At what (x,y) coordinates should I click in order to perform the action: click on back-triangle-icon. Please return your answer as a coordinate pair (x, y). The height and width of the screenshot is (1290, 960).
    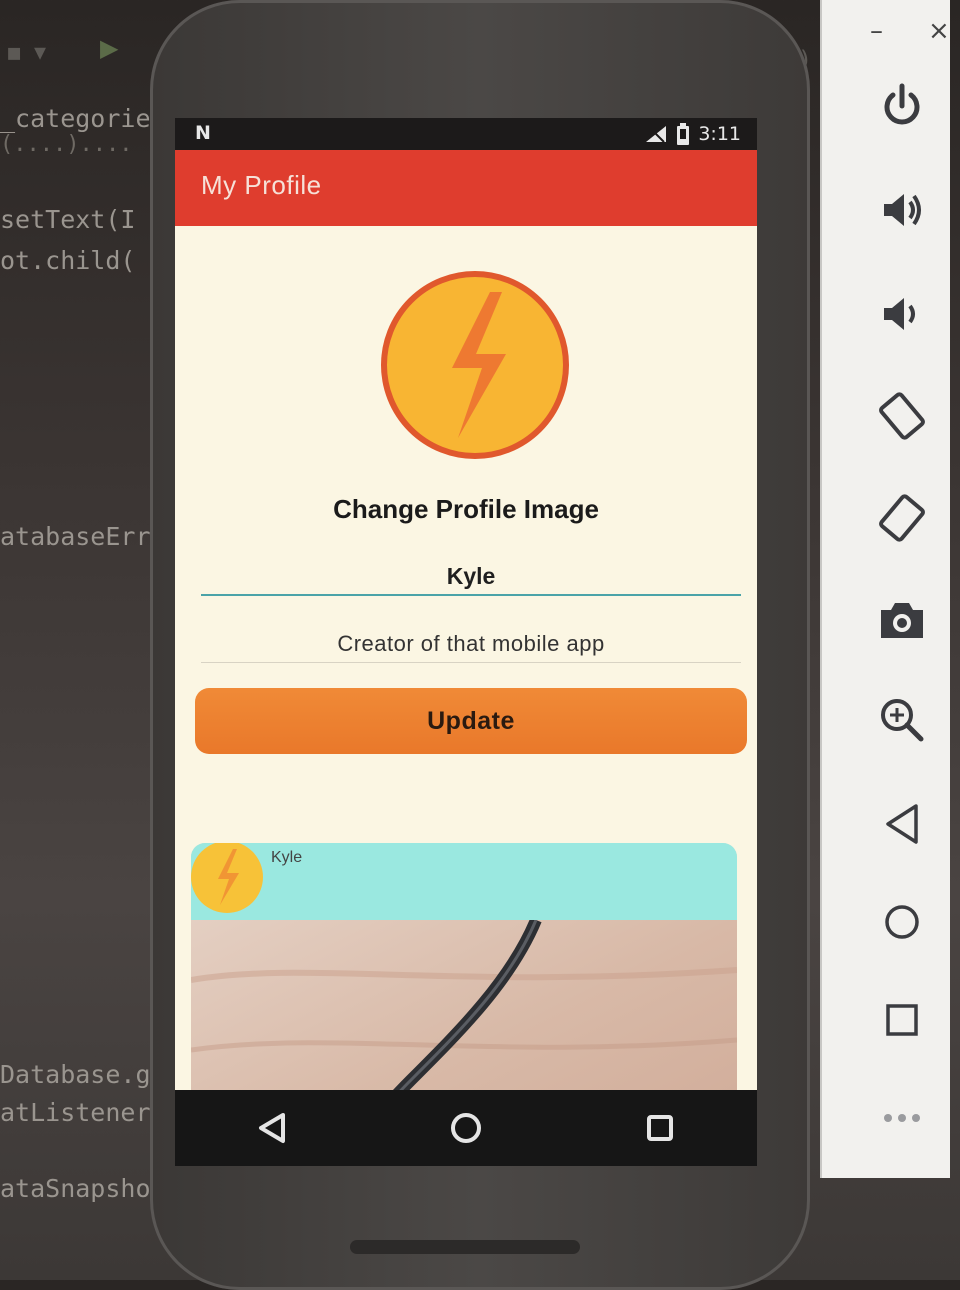
    Looking at the image, I should click on (272, 1128).